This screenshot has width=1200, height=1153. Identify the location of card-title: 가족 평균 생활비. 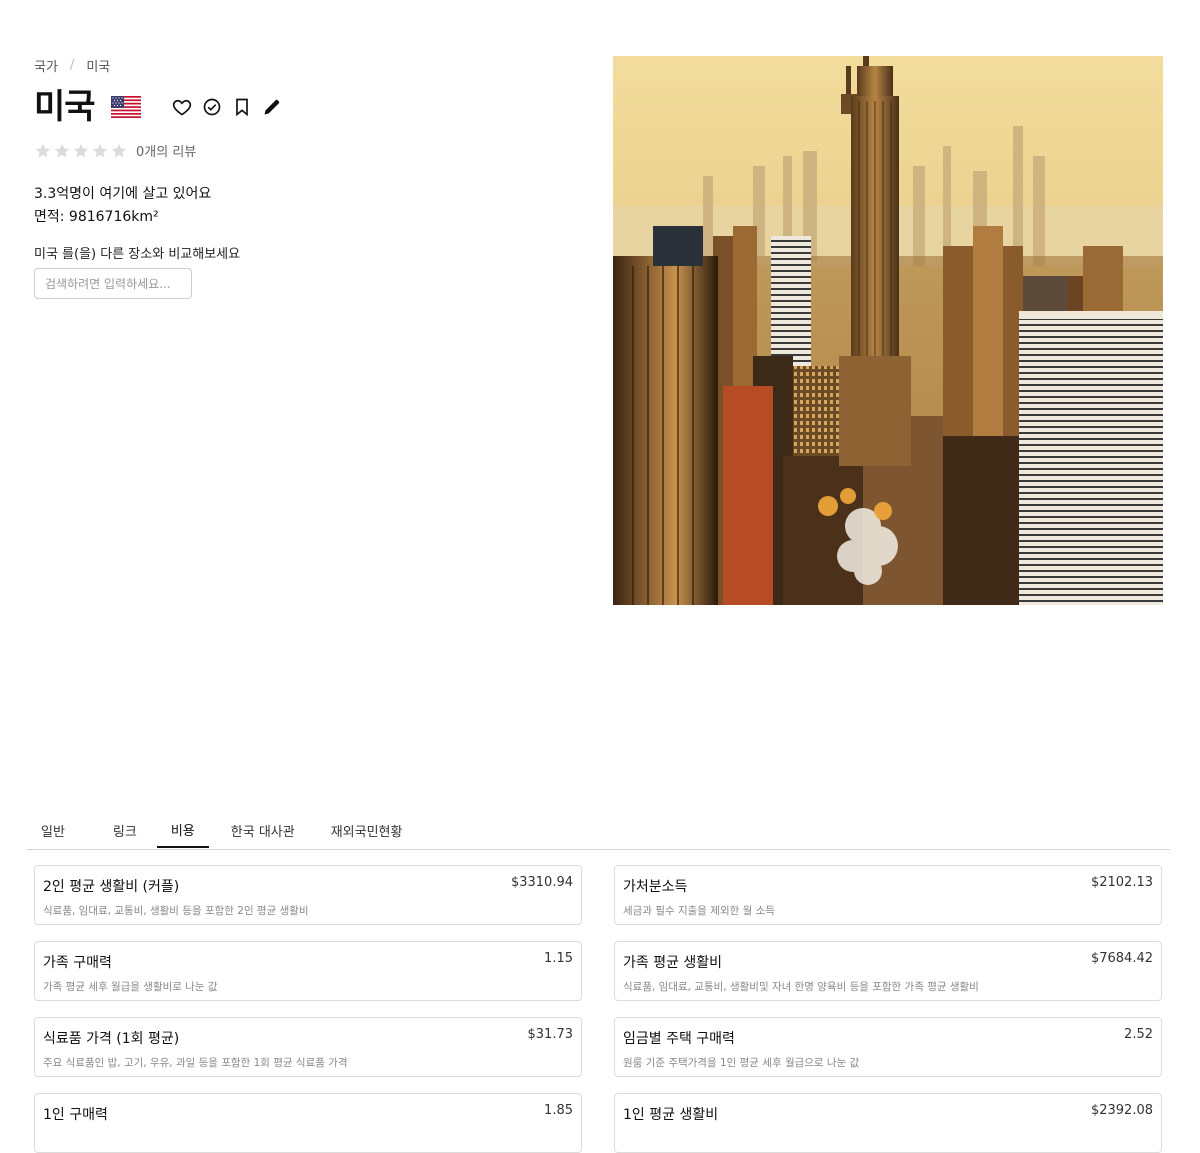
(673, 963).